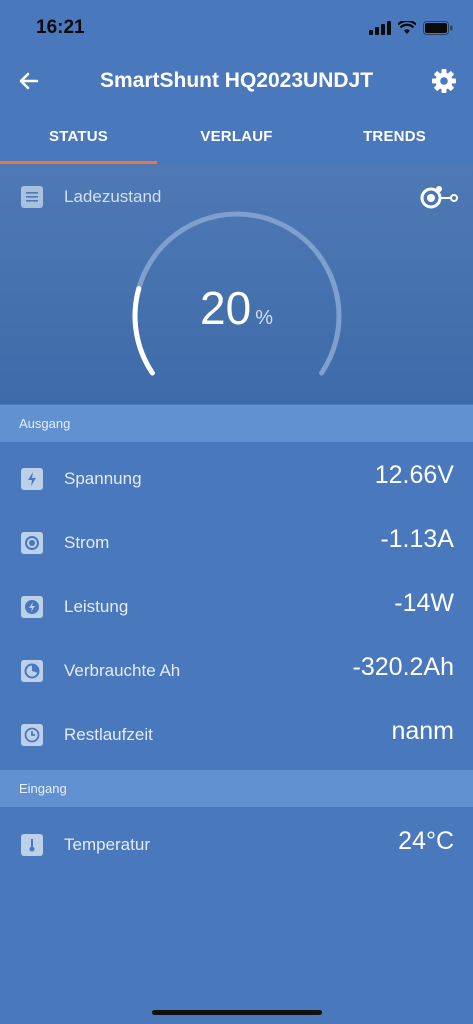  Describe the element at coordinates (237, 1012) in the screenshot. I see `home-indicator` at that location.